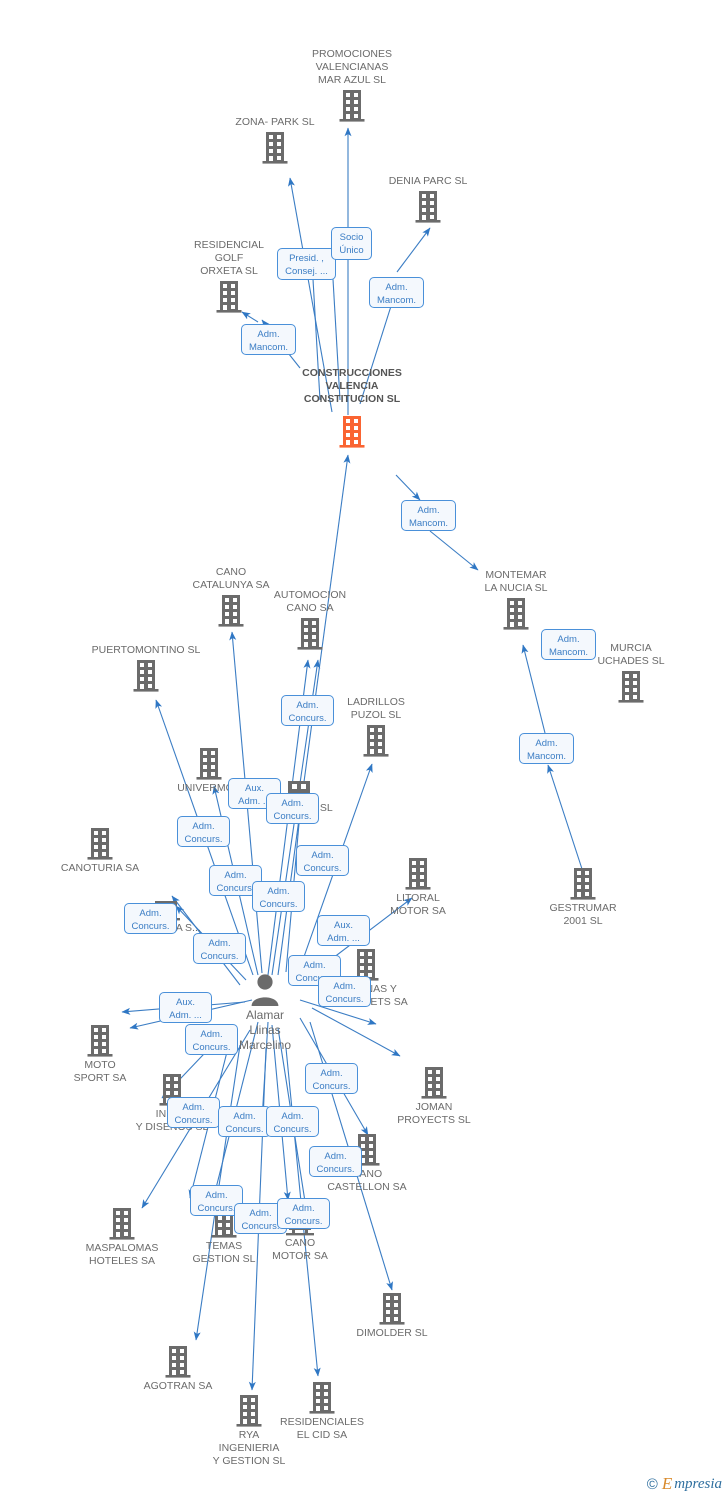 This screenshot has width=728, height=1500. I want to click on relation-chip-chip-conc-3: Adm. Concurs., so click(203, 831).